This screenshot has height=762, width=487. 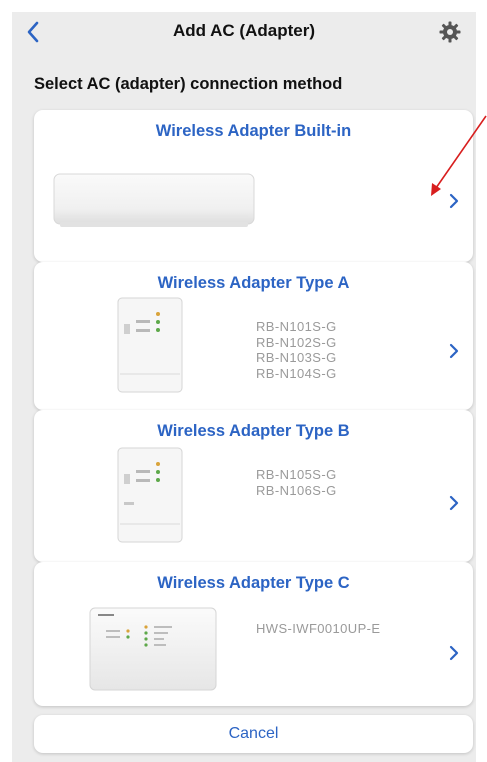 What do you see at coordinates (296, 326) in the screenshot?
I see `model-number: RB-N101S-G` at bounding box center [296, 326].